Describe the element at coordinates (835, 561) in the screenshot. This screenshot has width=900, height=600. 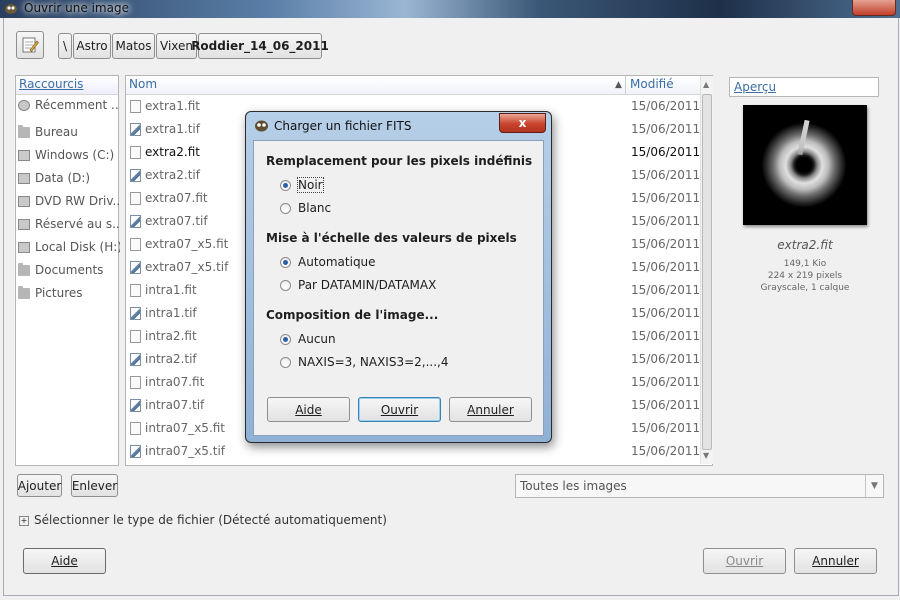
I see `cancel-button: Annuler` at that location.